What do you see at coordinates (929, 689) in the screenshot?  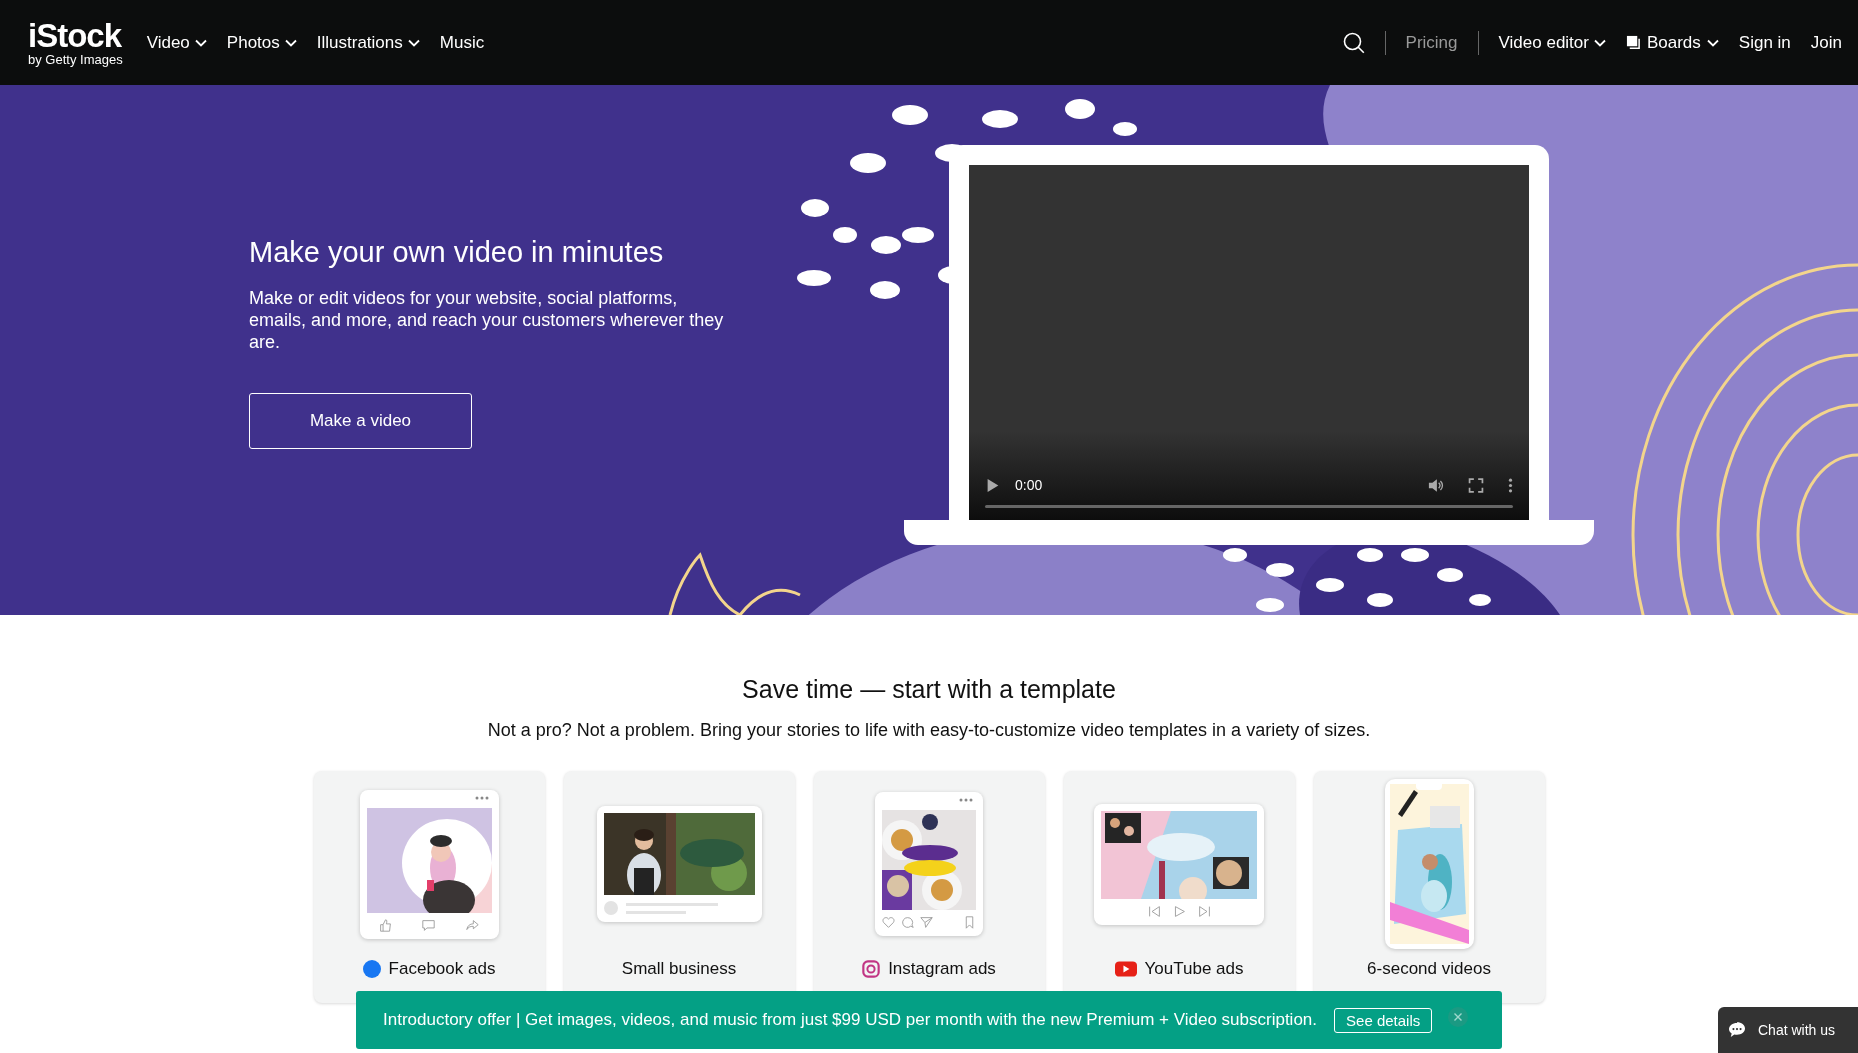 I see `section-heading: Save time — start with a template` at bounding box center [929, 689].